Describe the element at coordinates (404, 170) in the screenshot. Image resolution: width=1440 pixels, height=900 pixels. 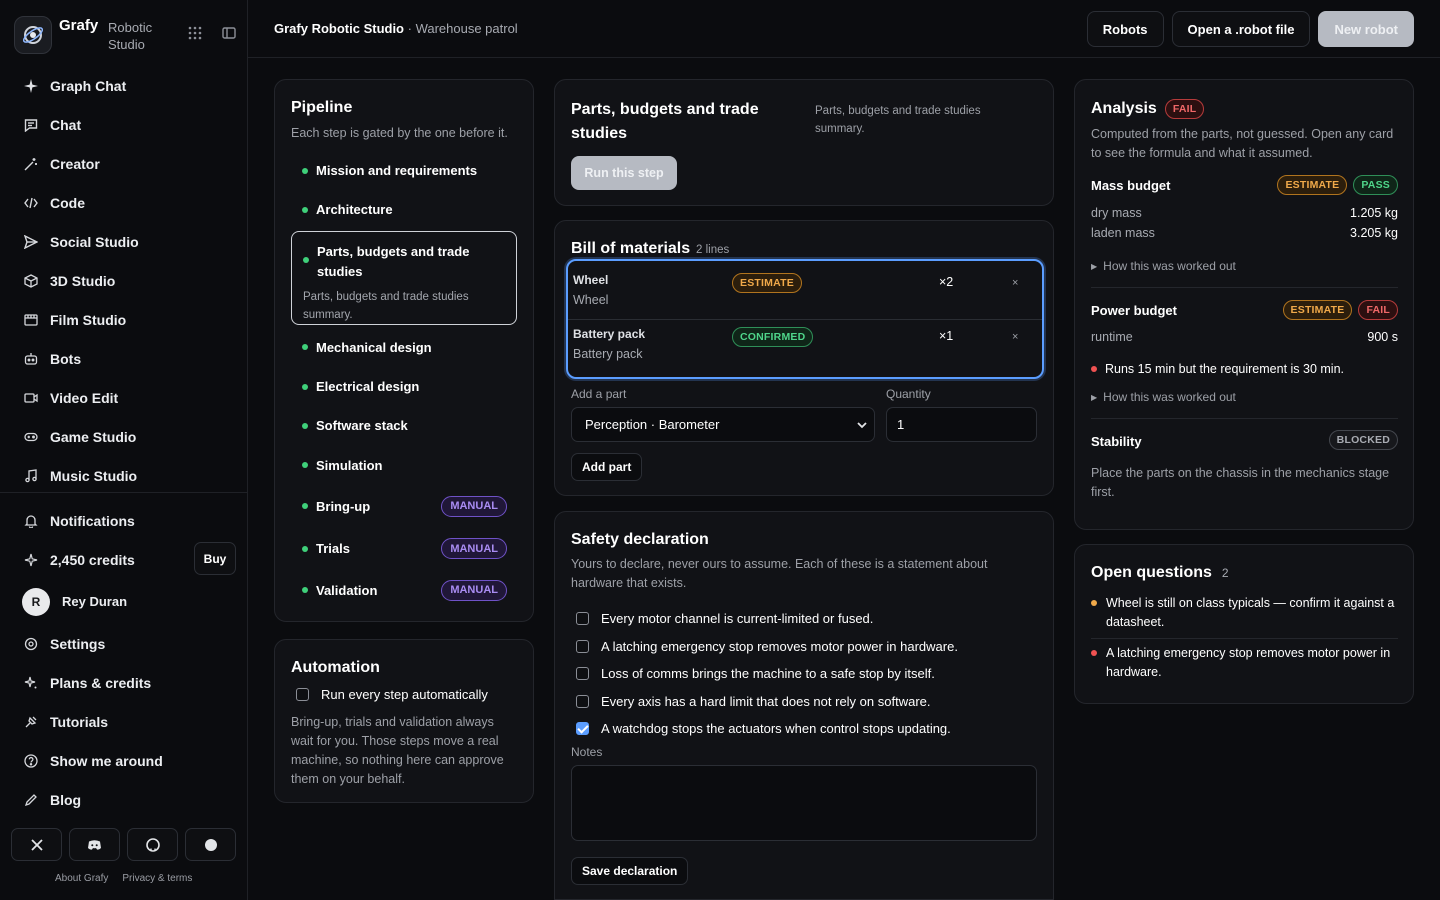
I see `pipeline-step: Mission and requirements` at that location.